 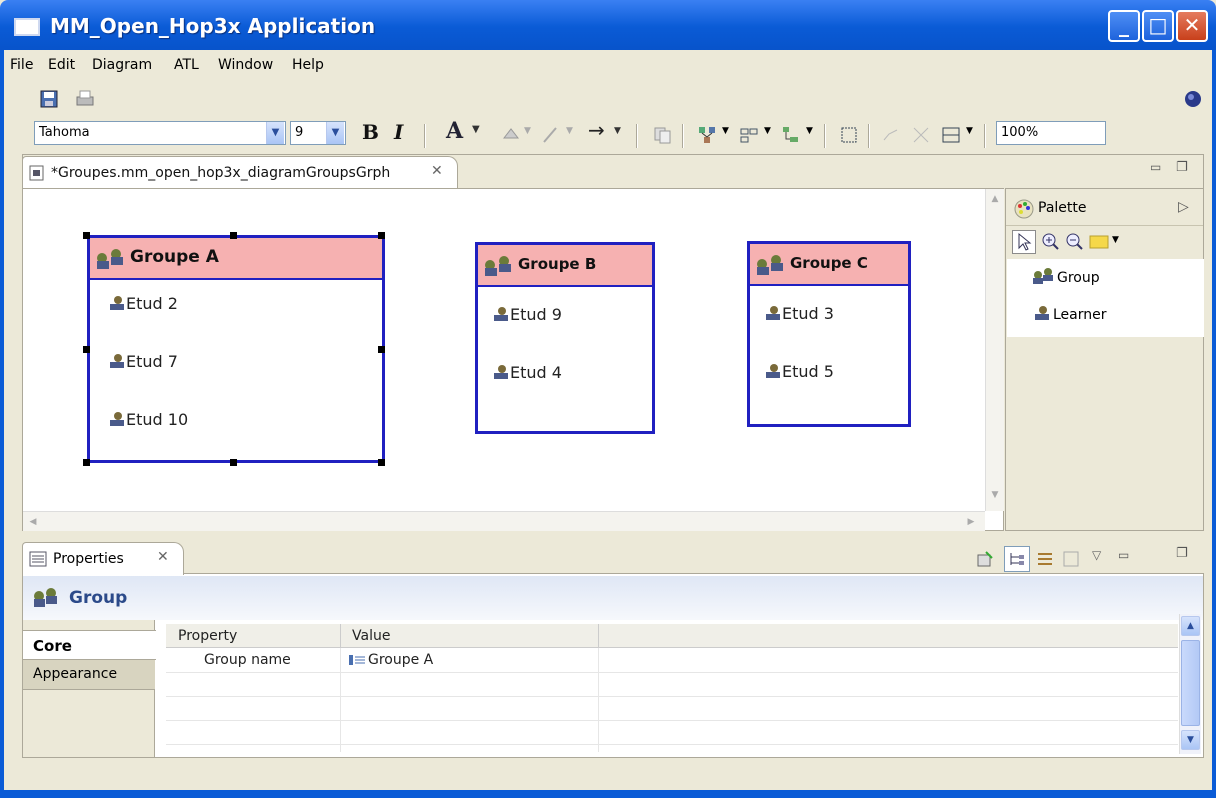 What do you see at coordinates (569, 131) in the screenshot?
I see `line-color-dropdown-icon: ▼` at bounding box center [569, 131].